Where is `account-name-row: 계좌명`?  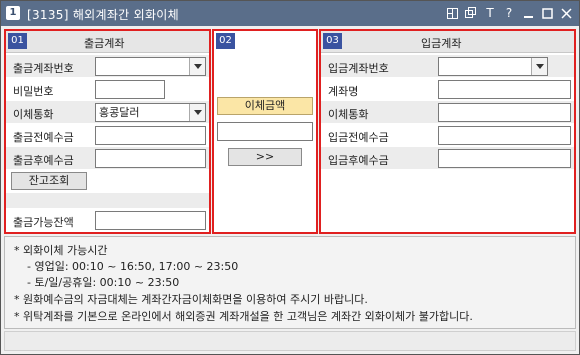 account-name-row: 계좌명 is located at coordinates (447, 89).